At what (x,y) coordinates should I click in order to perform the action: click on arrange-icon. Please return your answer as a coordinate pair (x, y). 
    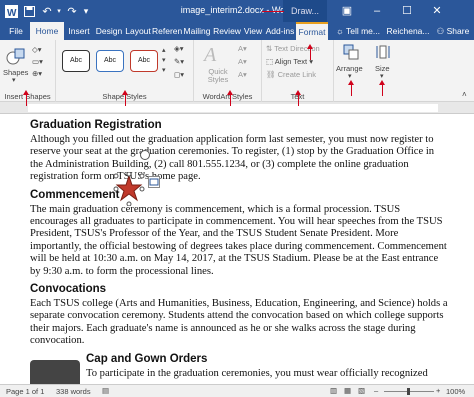
    Looking at the image, I should click on (351, 53).